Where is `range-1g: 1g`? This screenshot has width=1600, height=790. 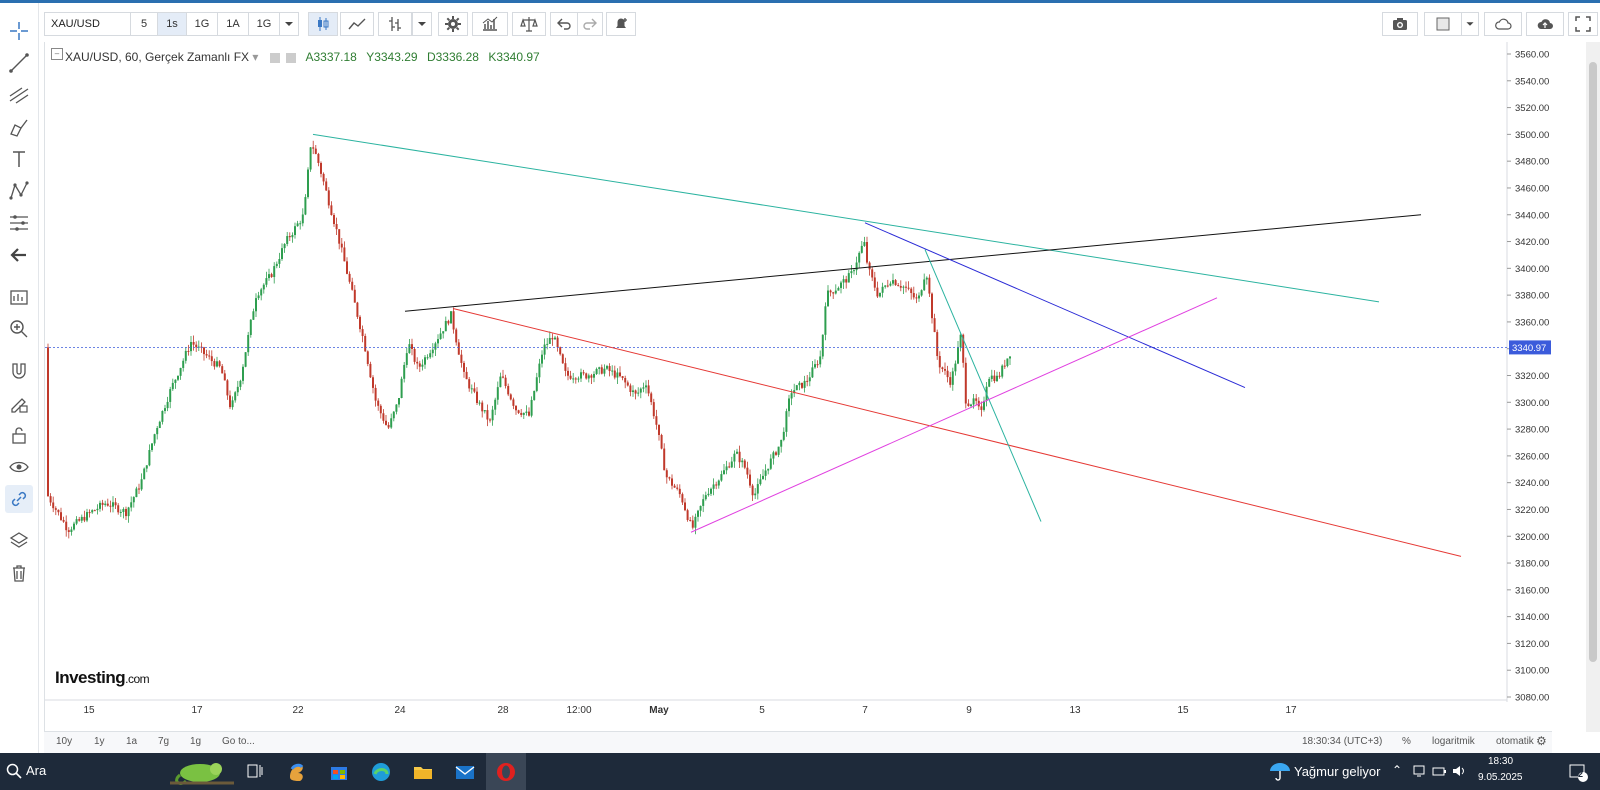 range-1g: 1g is located at coordinates (195, 741).